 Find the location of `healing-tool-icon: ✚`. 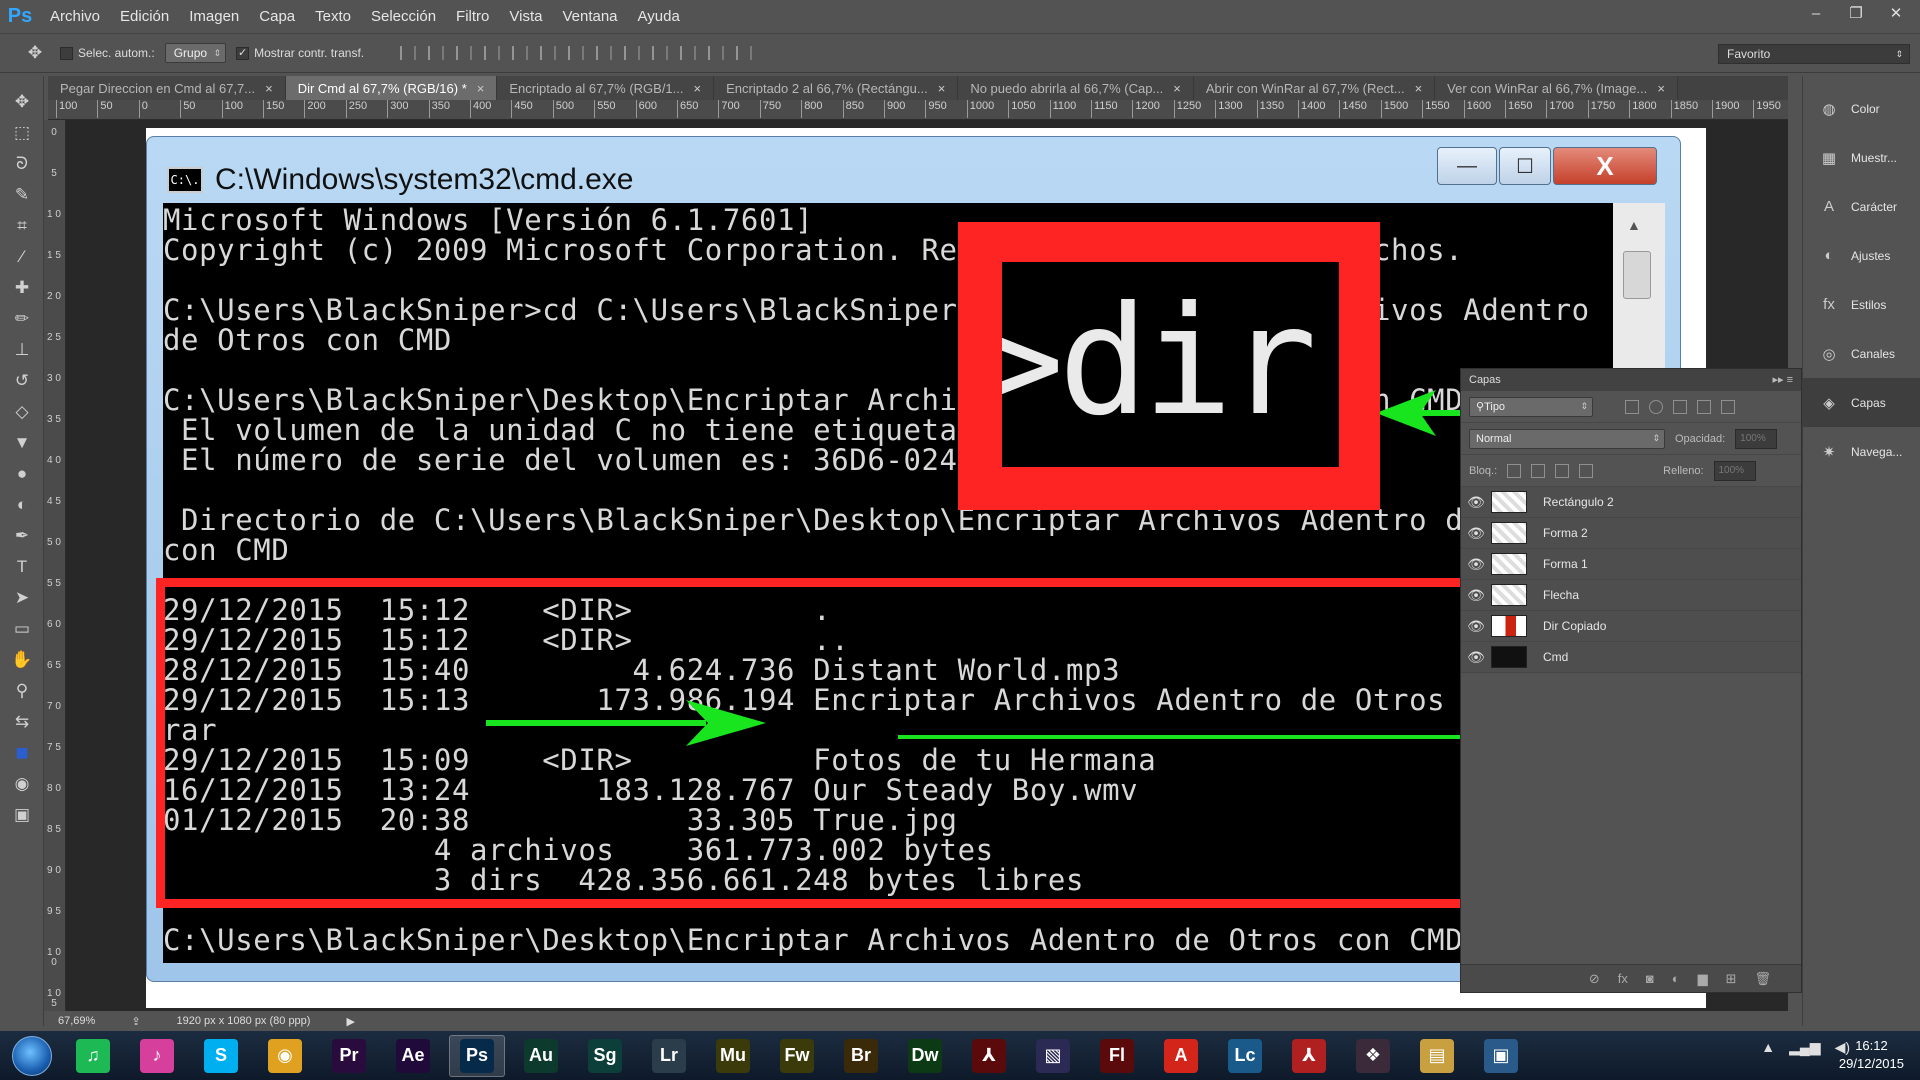

healing-tool-icon: ✚ is located at coordinates (22, 287).